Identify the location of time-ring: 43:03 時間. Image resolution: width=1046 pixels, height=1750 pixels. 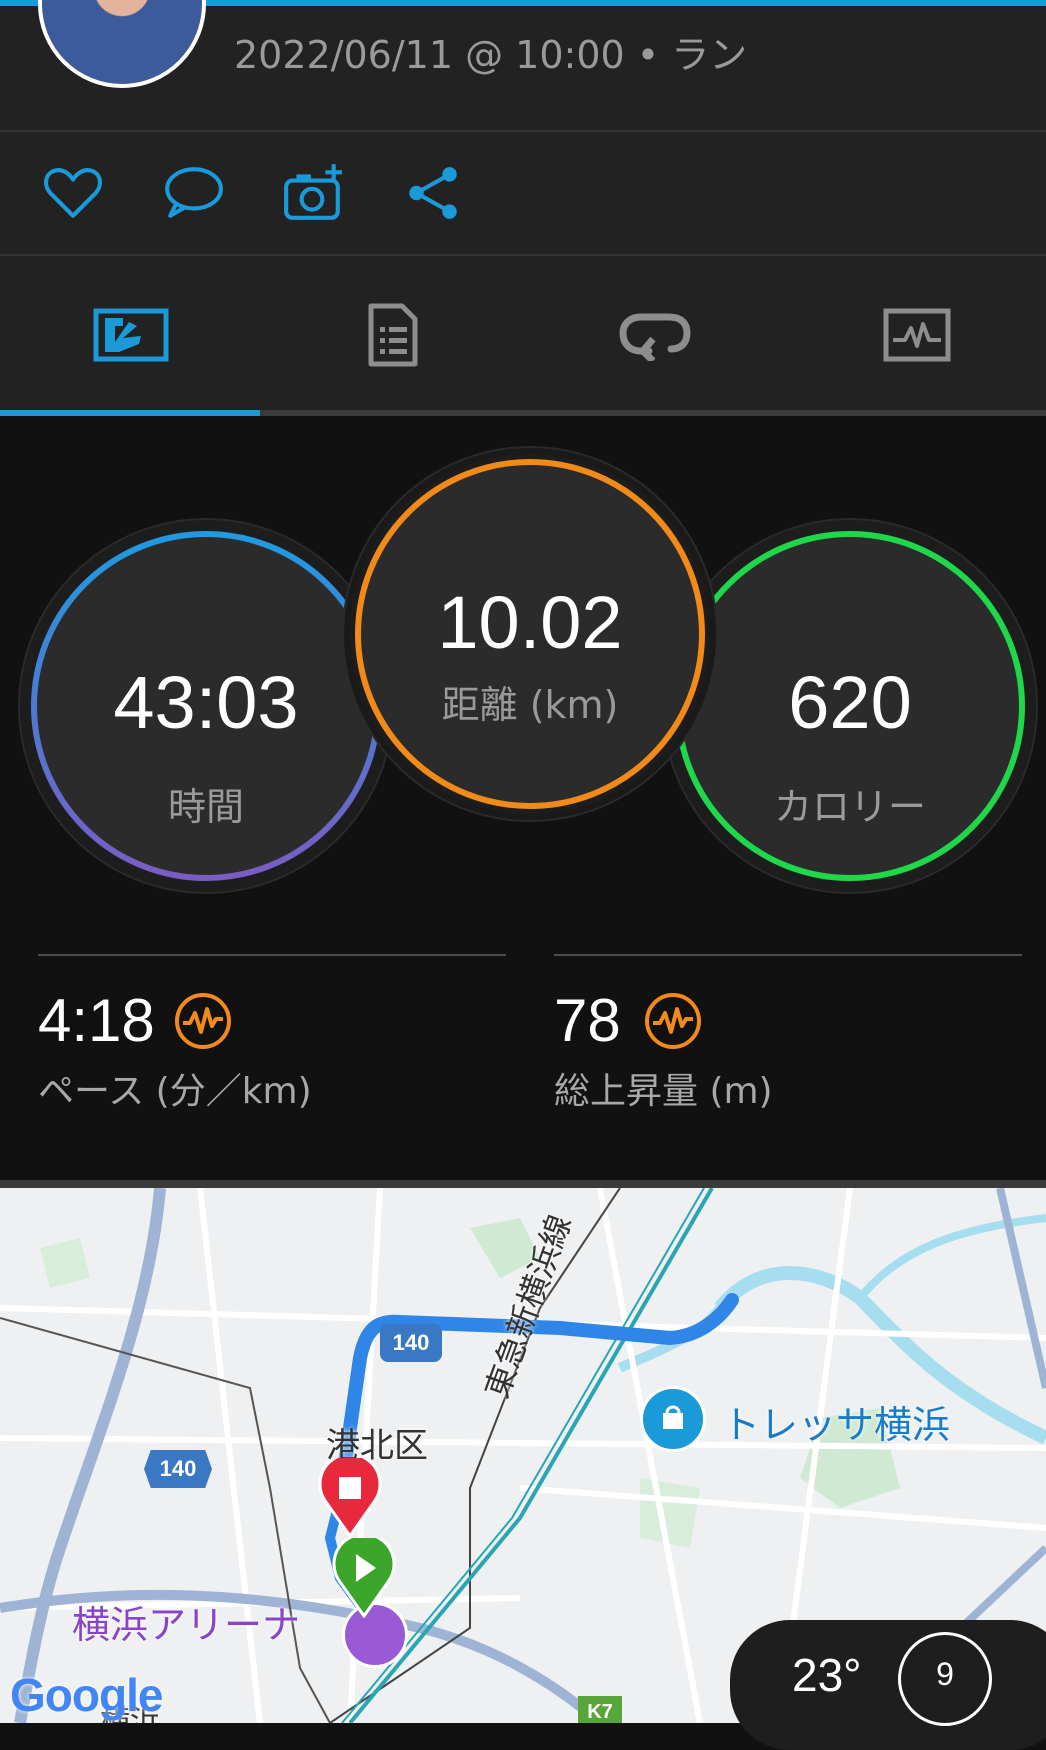
(206, 706).